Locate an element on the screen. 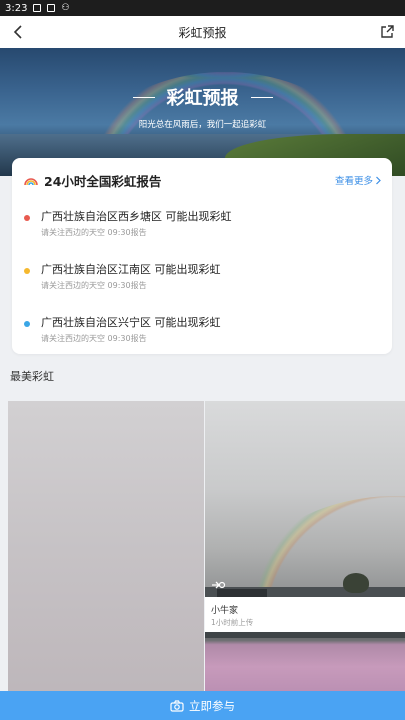 The width and height of the screenshot is (405, 720). red-dot-icon is located at coordinates (27, 218).